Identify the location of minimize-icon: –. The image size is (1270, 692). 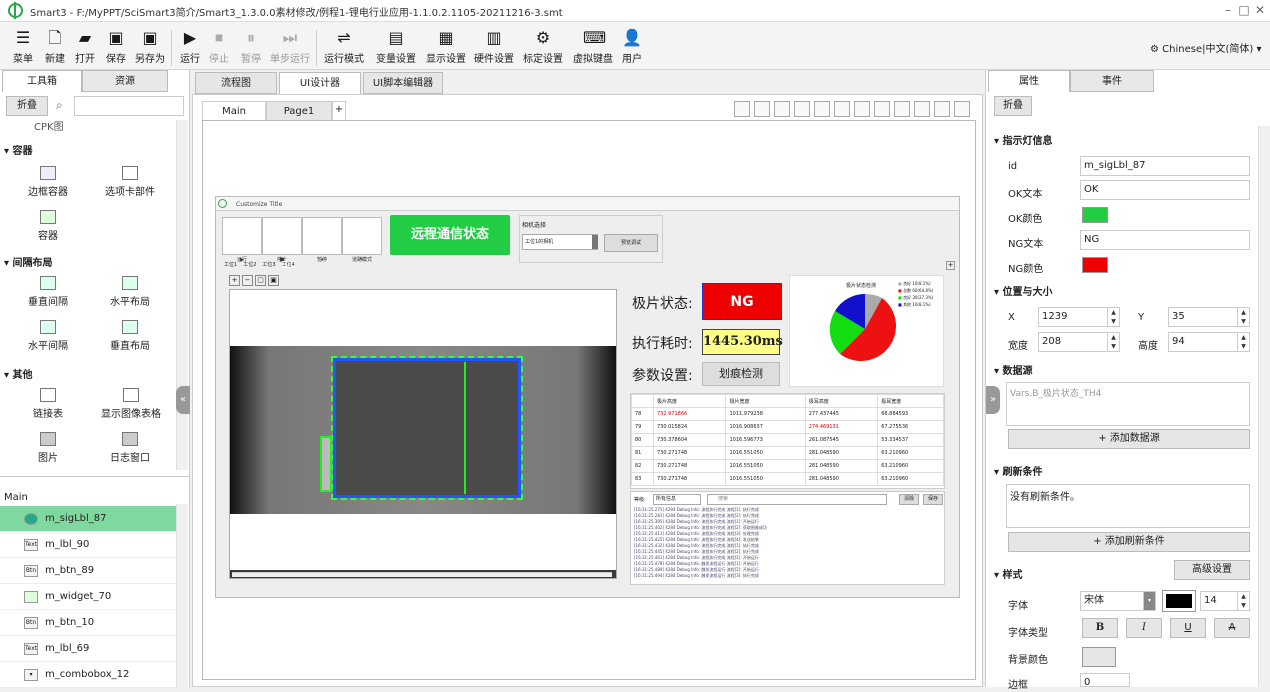
(1228, 10).